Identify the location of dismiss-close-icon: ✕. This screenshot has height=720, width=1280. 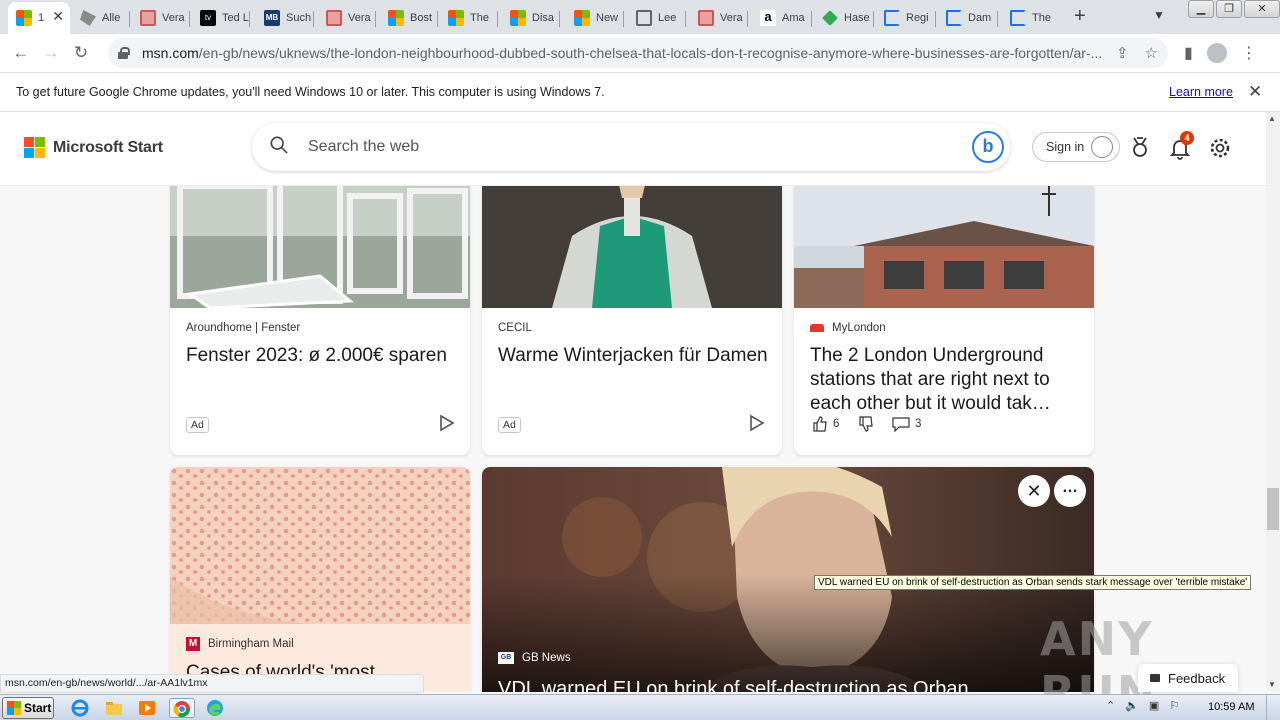
(1034, 491).